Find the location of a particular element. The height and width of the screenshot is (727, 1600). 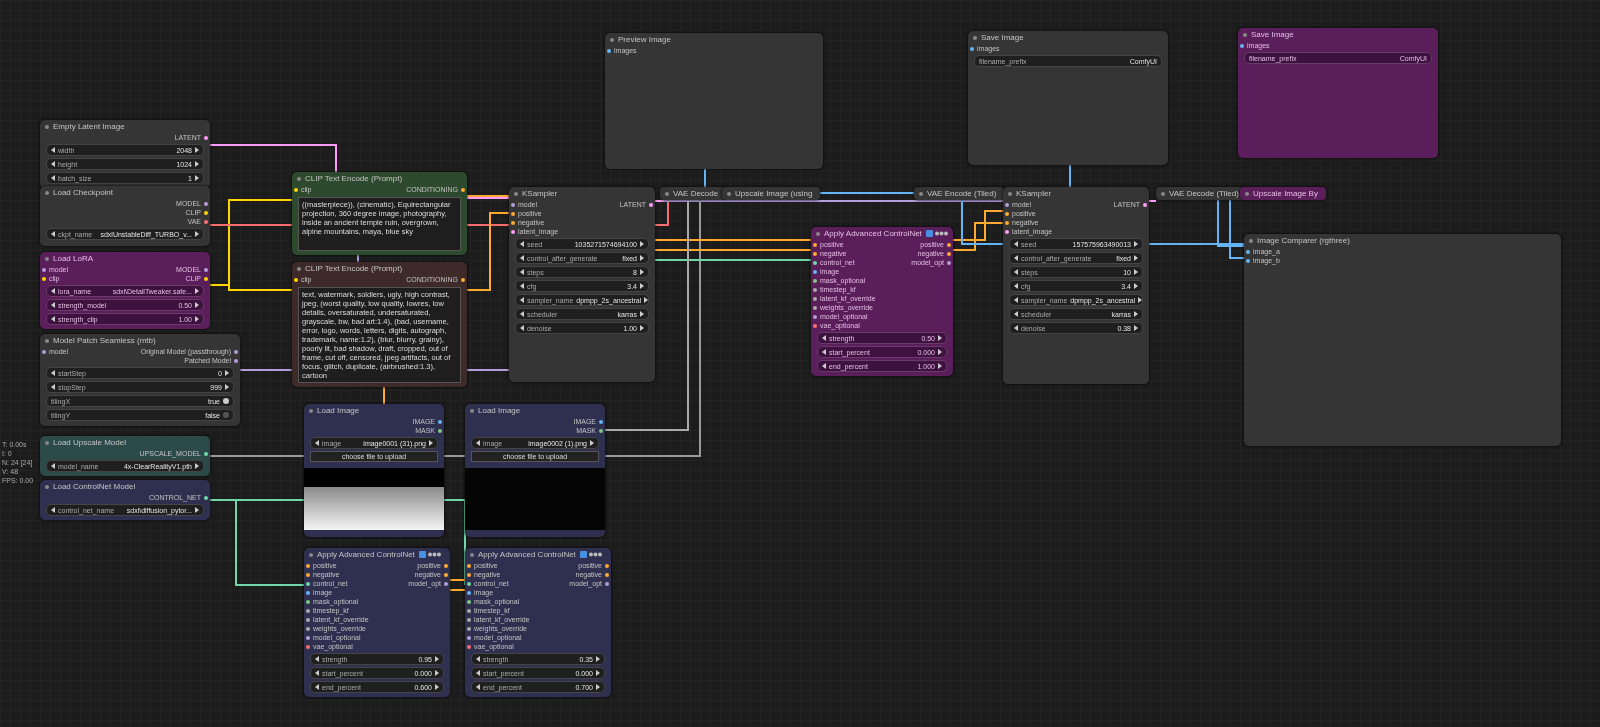

collapsed-node: Upscale Image By is located at coordinates (1283, 193).